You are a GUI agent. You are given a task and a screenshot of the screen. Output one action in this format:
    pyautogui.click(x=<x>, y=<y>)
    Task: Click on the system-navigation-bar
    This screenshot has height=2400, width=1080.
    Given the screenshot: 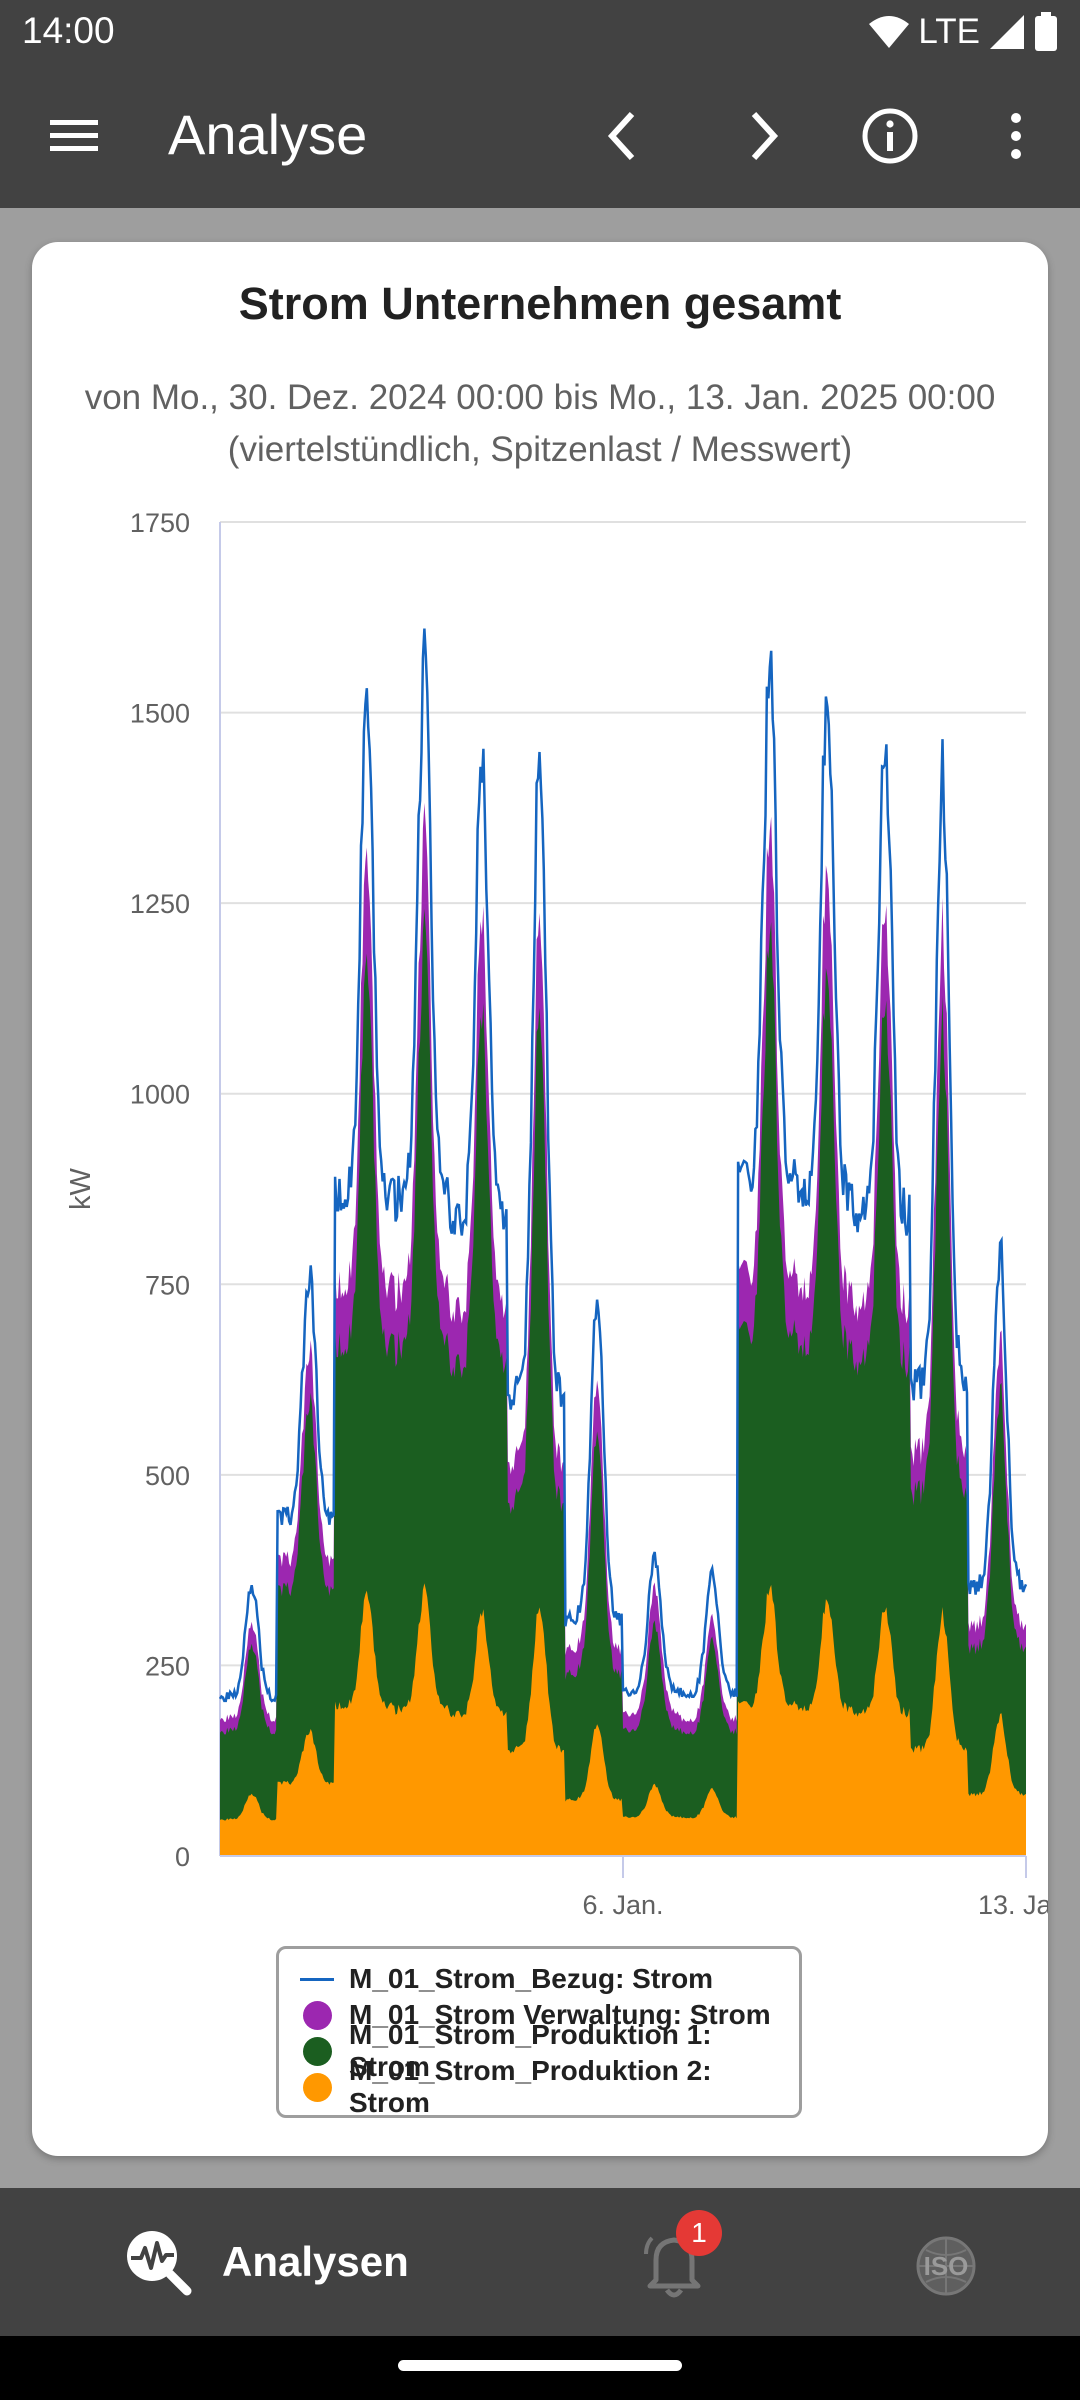 What is the action you would take?
    pyautogui.click(x=540, y=2368)
    